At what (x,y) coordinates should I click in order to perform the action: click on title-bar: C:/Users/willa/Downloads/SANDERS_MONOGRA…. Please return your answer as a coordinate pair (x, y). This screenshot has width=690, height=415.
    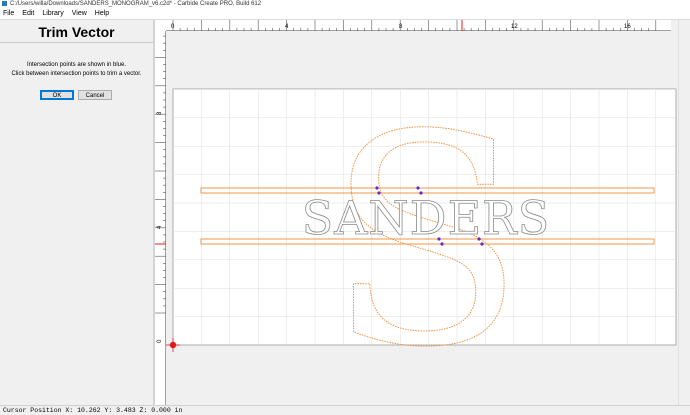
    Looking at the image, I should click on (345, 4).